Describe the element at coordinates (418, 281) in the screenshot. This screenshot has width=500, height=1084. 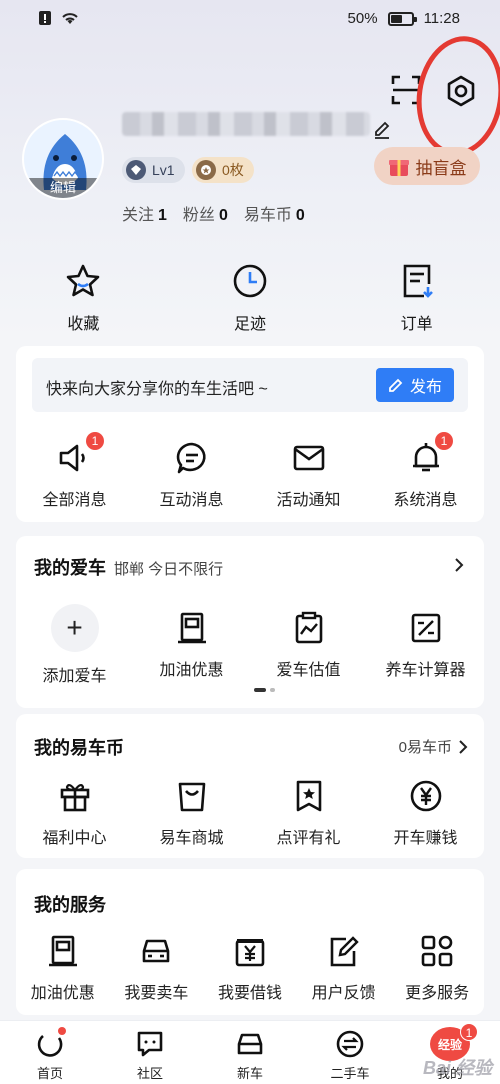
I see `order-icon` at that location.